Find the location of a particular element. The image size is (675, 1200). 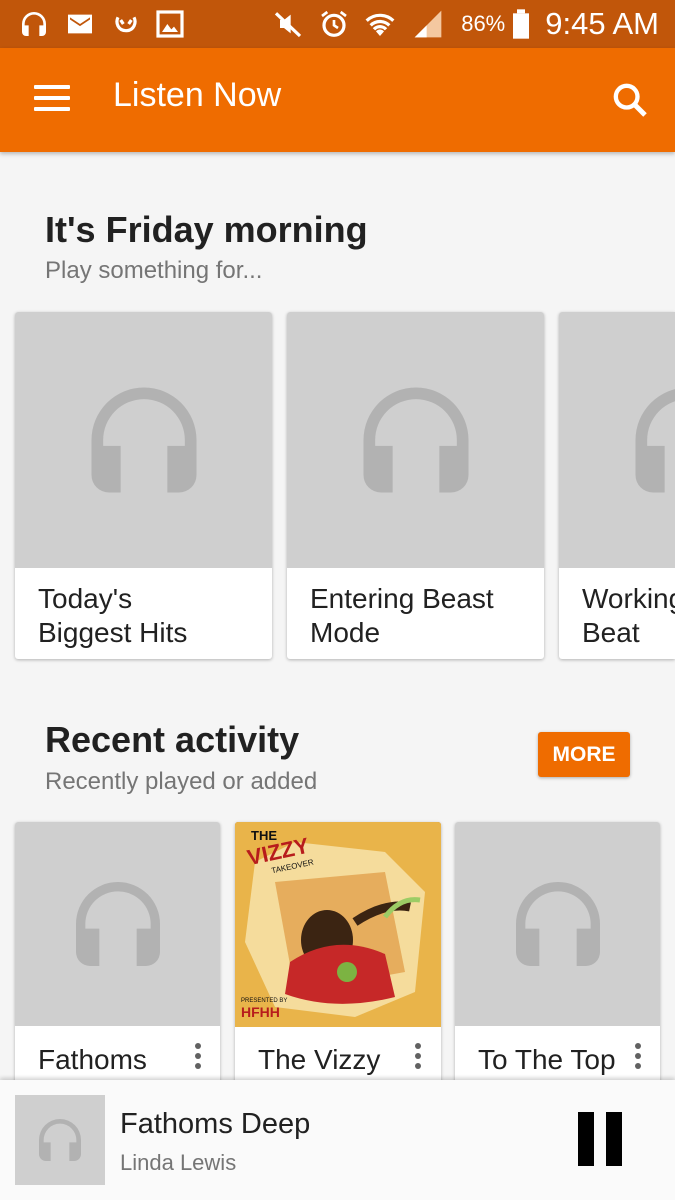

album-cover-vizzy: THE VIZZY TAKEOVER PRESENTED BY HFHH is located at coordinates (338, 924).